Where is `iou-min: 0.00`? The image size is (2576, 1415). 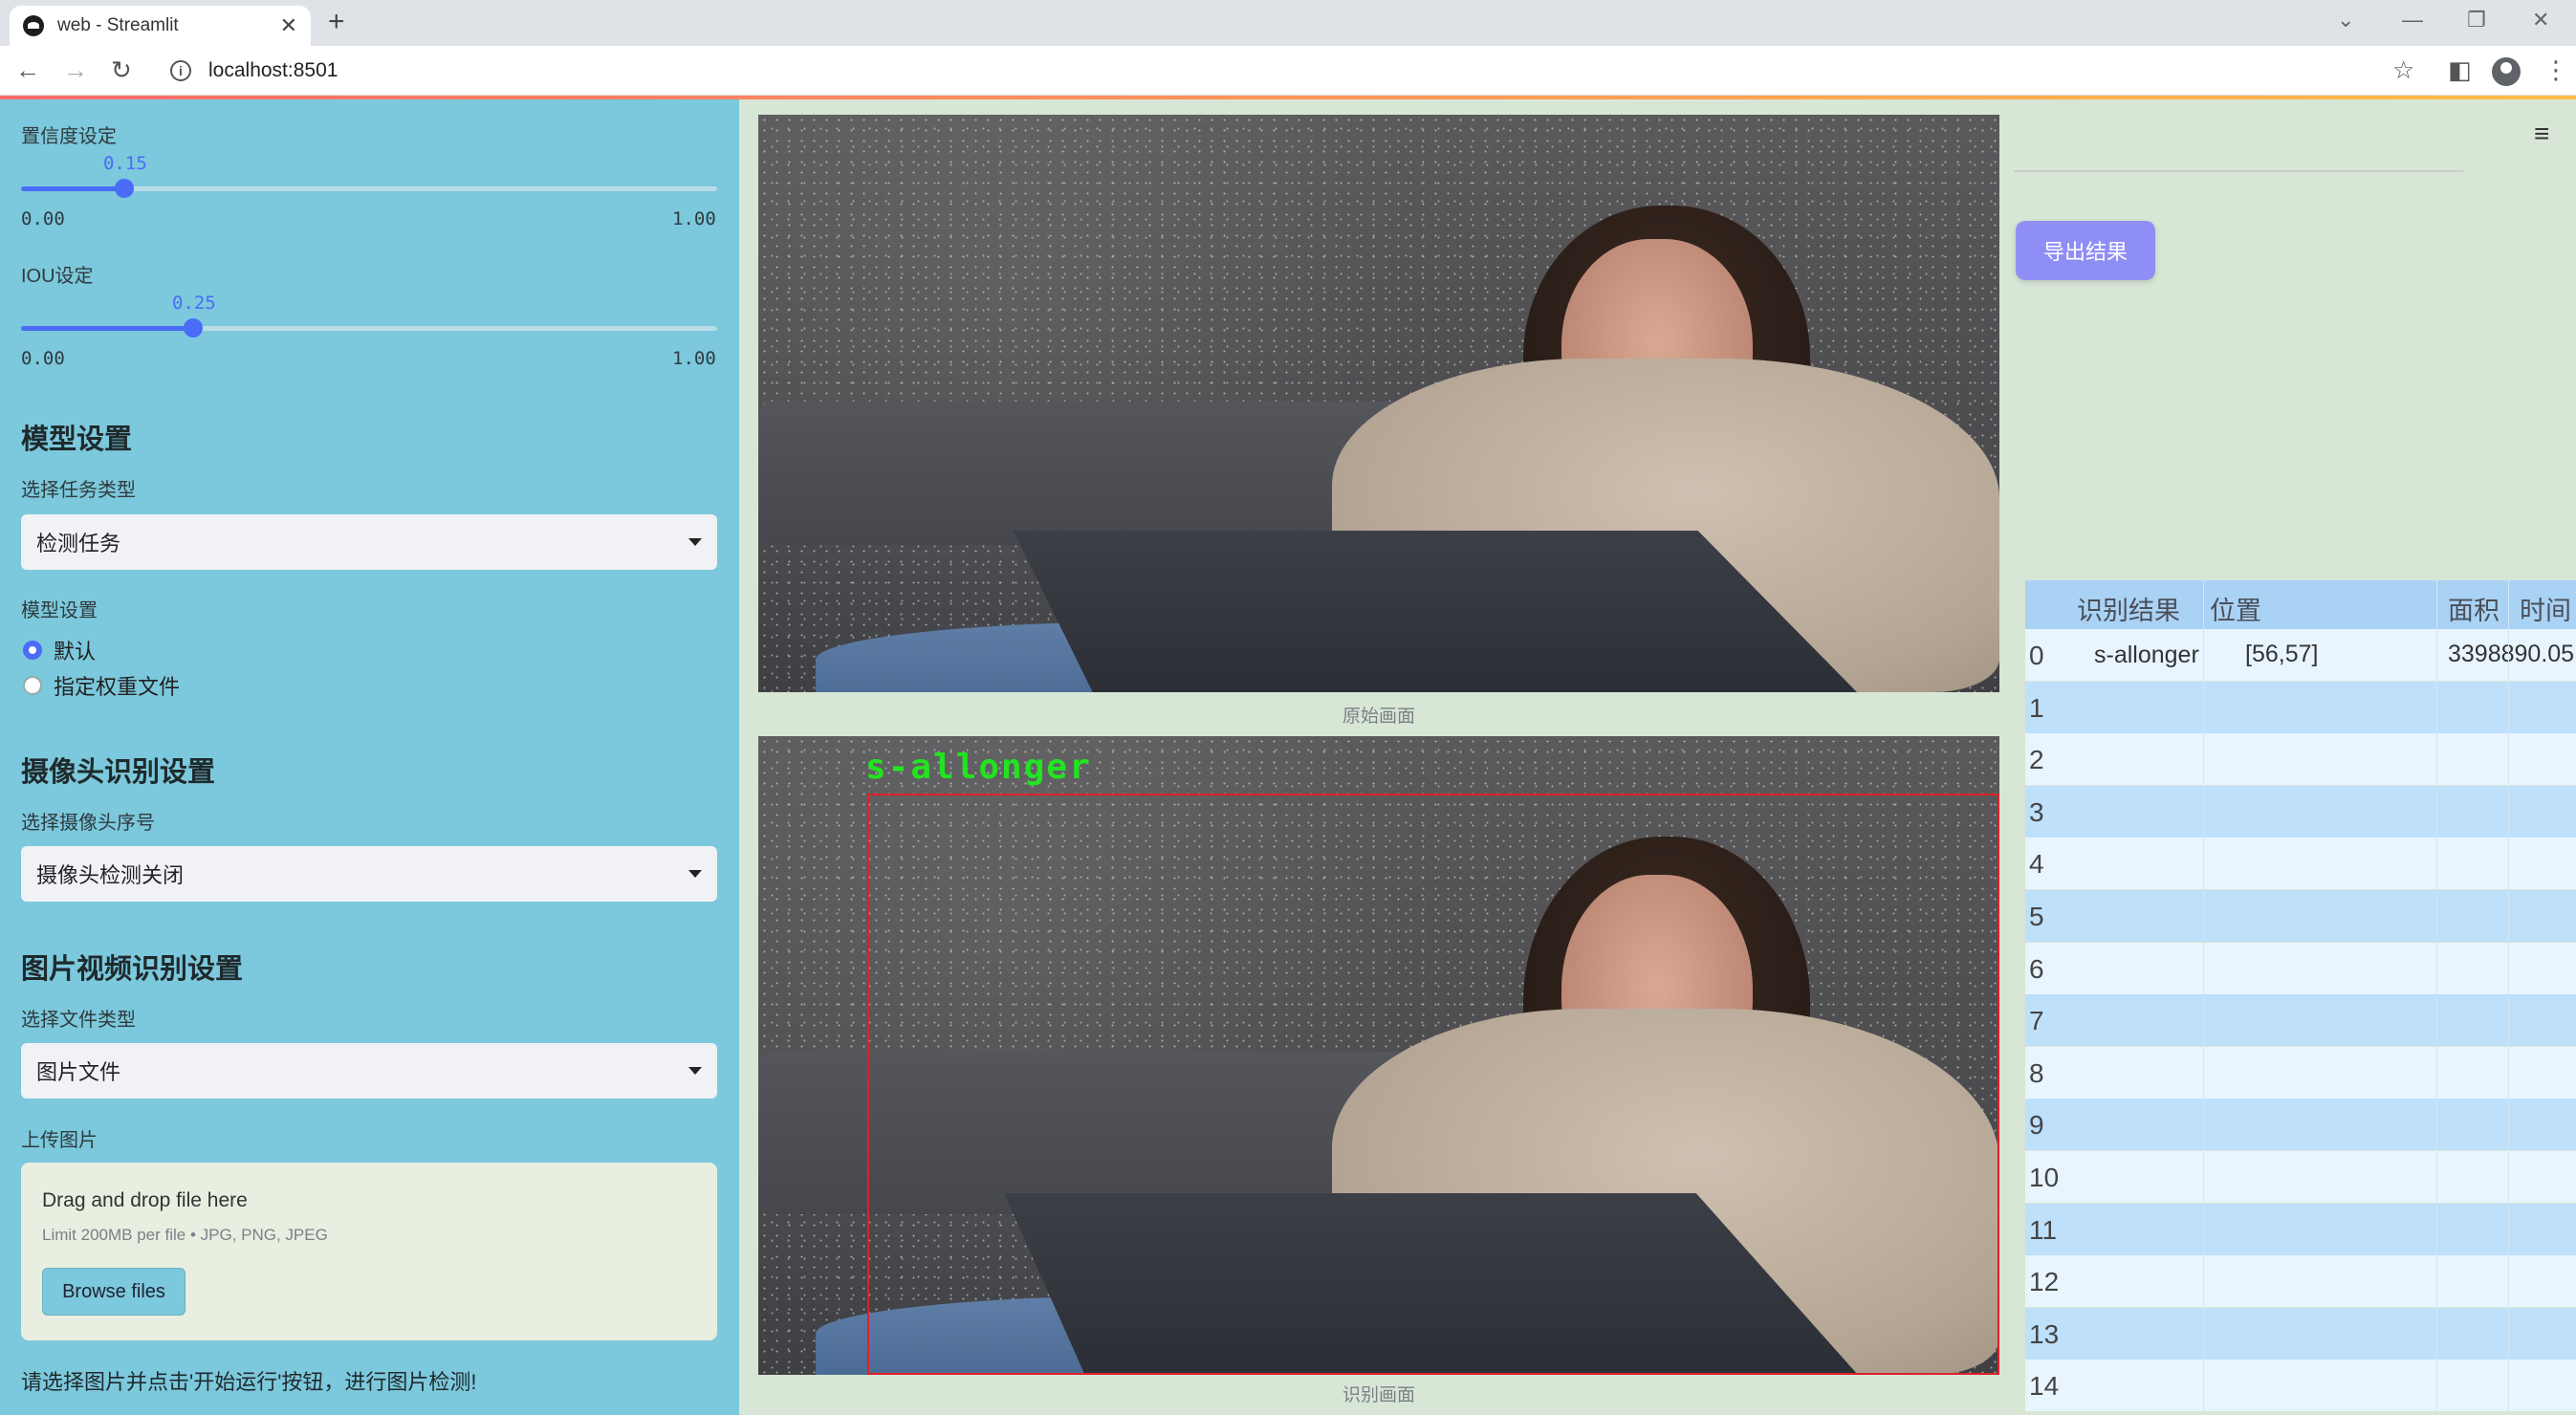 iou-min: 0.00 is located at coordinates (43, 358).